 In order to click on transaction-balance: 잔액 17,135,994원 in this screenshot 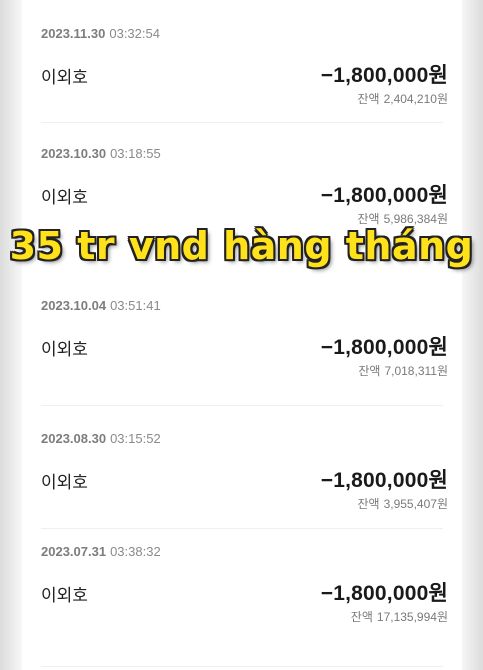, I will do `click(399, 616)`.